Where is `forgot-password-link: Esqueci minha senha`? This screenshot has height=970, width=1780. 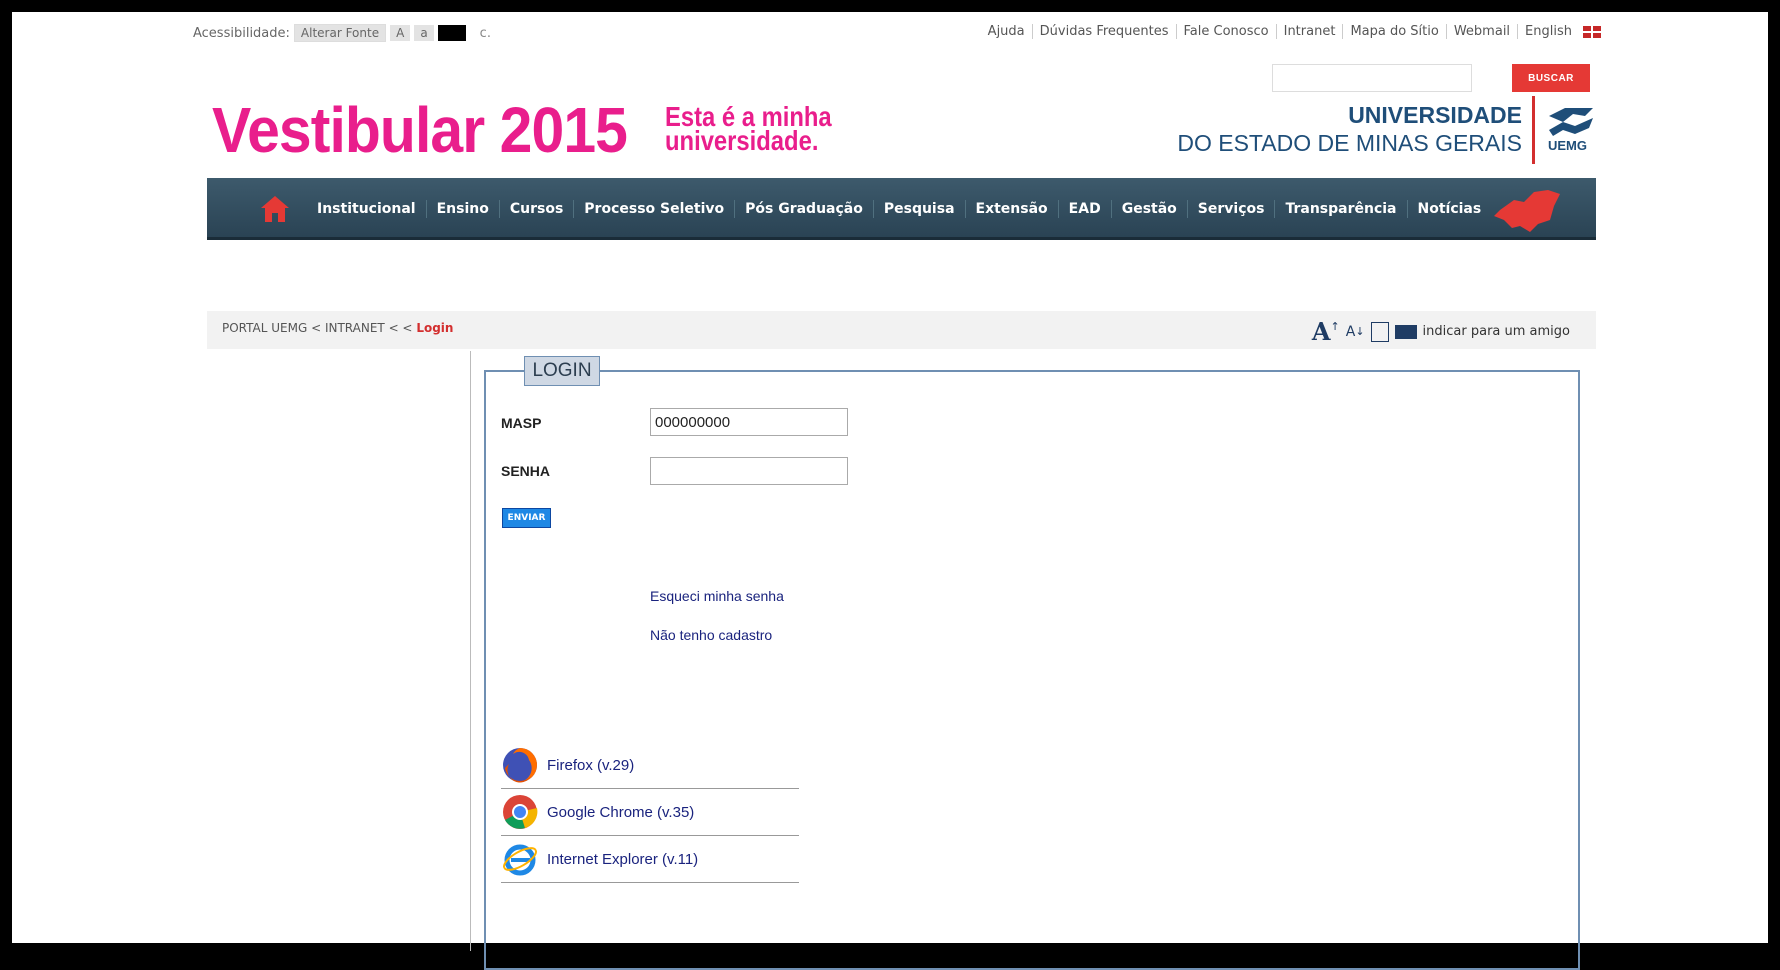
forgot-password-link: Esqueci minha senha is located at coordinates (717, 596).